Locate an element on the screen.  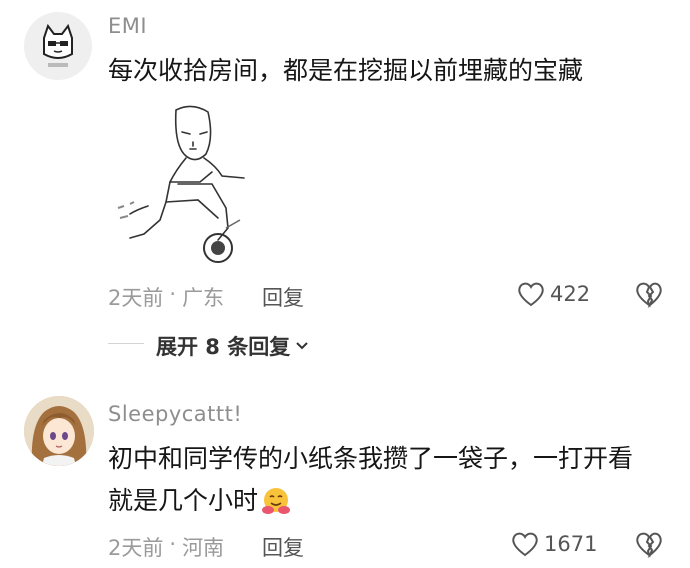
like-button: 1671 is located at coordinates (553, 544).